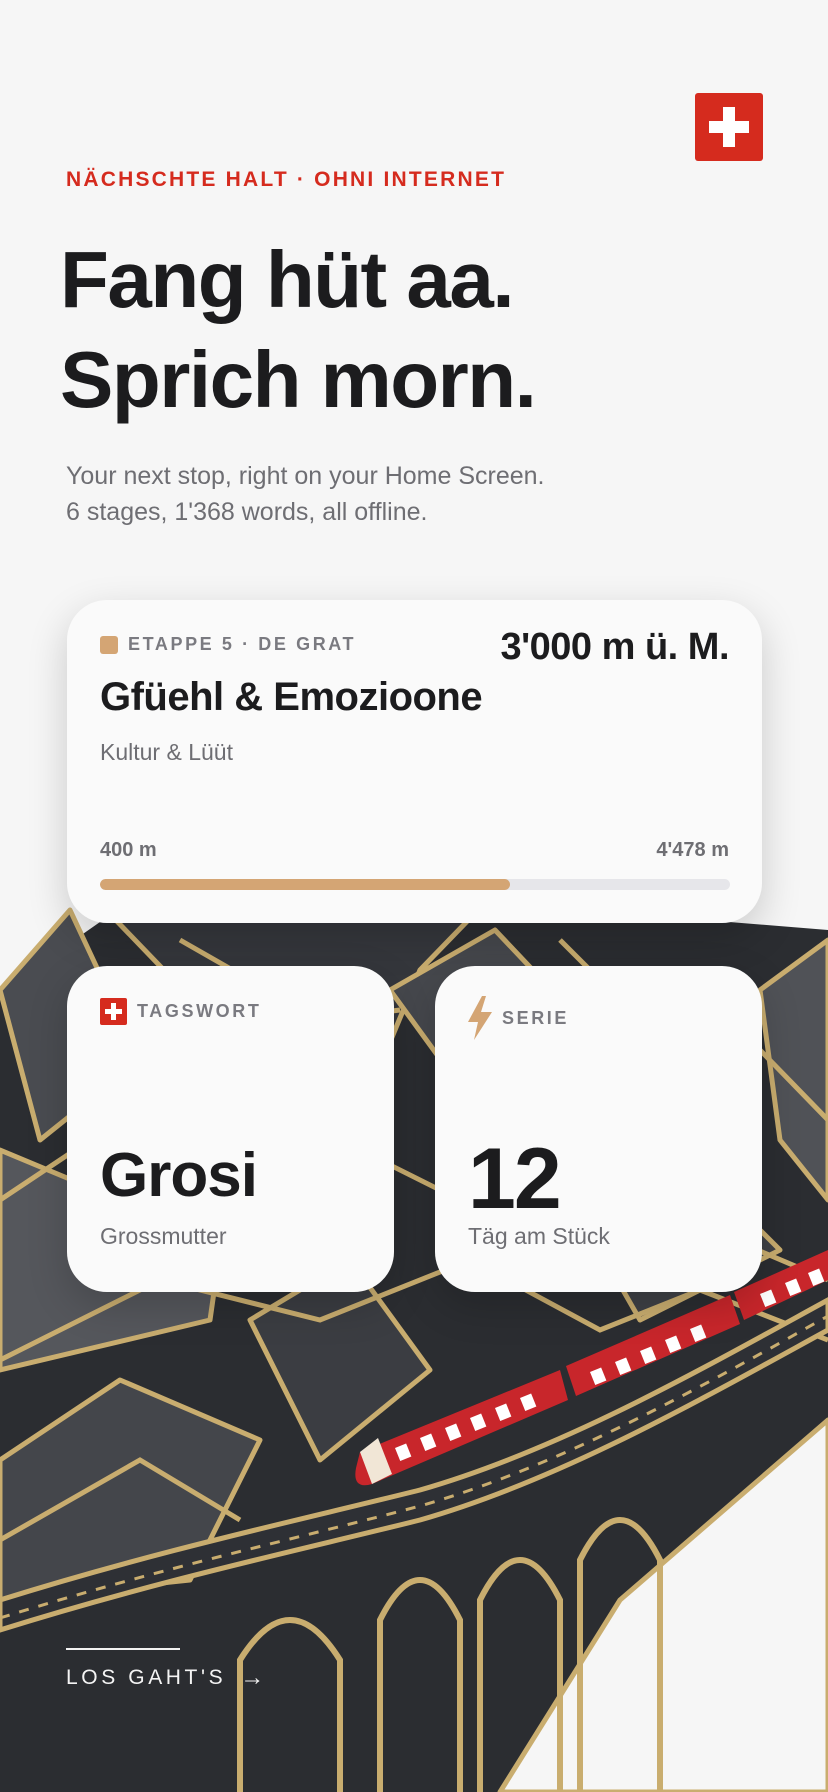  I want to click on start-button: LOS GAHT'S →, so click(165, 1678).